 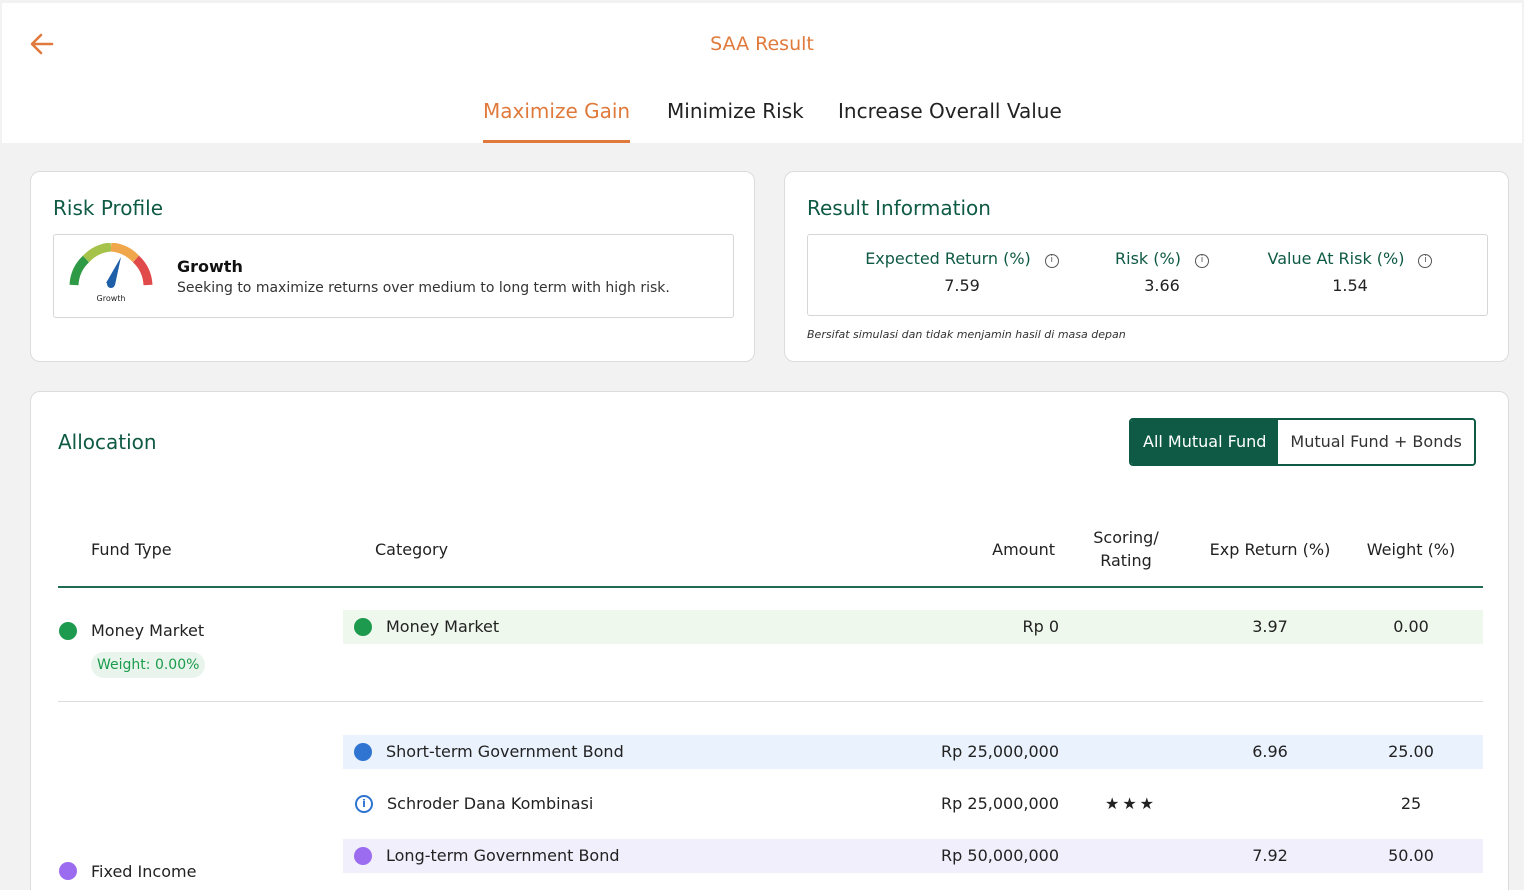 I want to click on header-divider, so click(x=770, y=587).